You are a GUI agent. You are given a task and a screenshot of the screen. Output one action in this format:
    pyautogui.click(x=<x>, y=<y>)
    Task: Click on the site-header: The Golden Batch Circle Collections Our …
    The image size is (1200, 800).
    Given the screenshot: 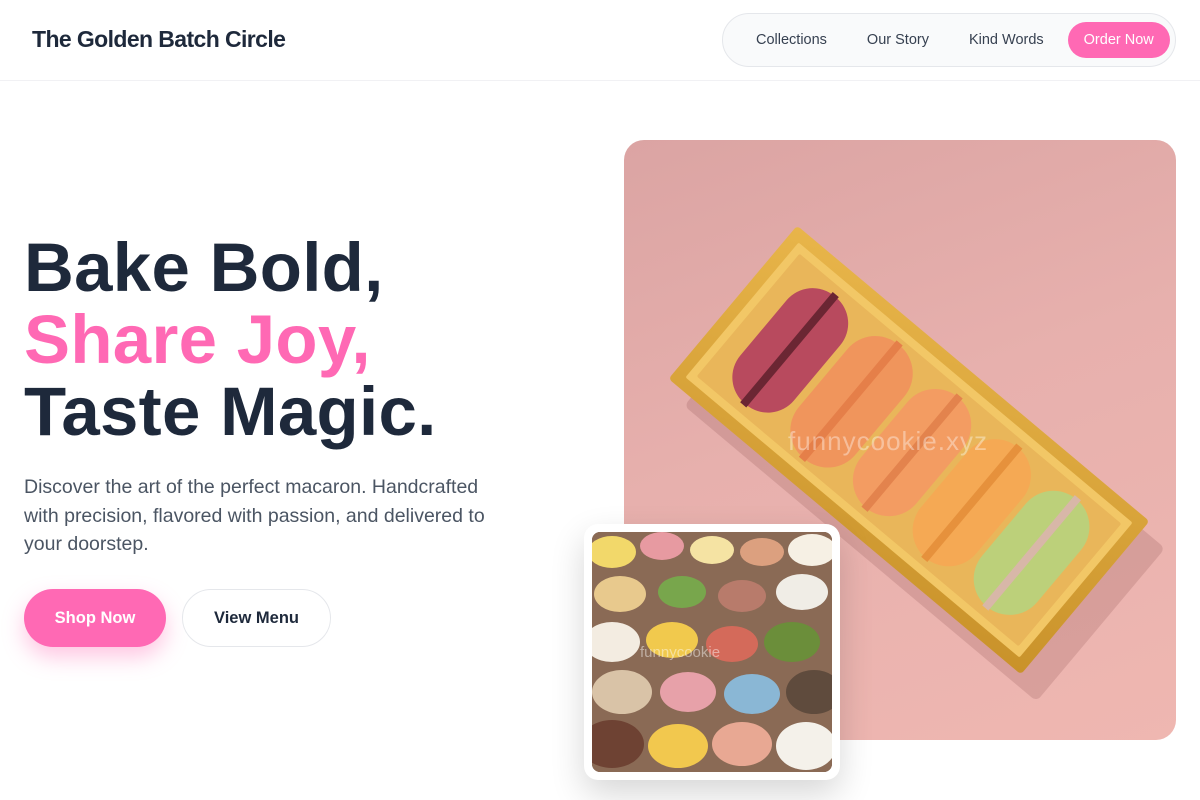 What is the action you would take?
    pyautogui.click(x=600, y=40)
    